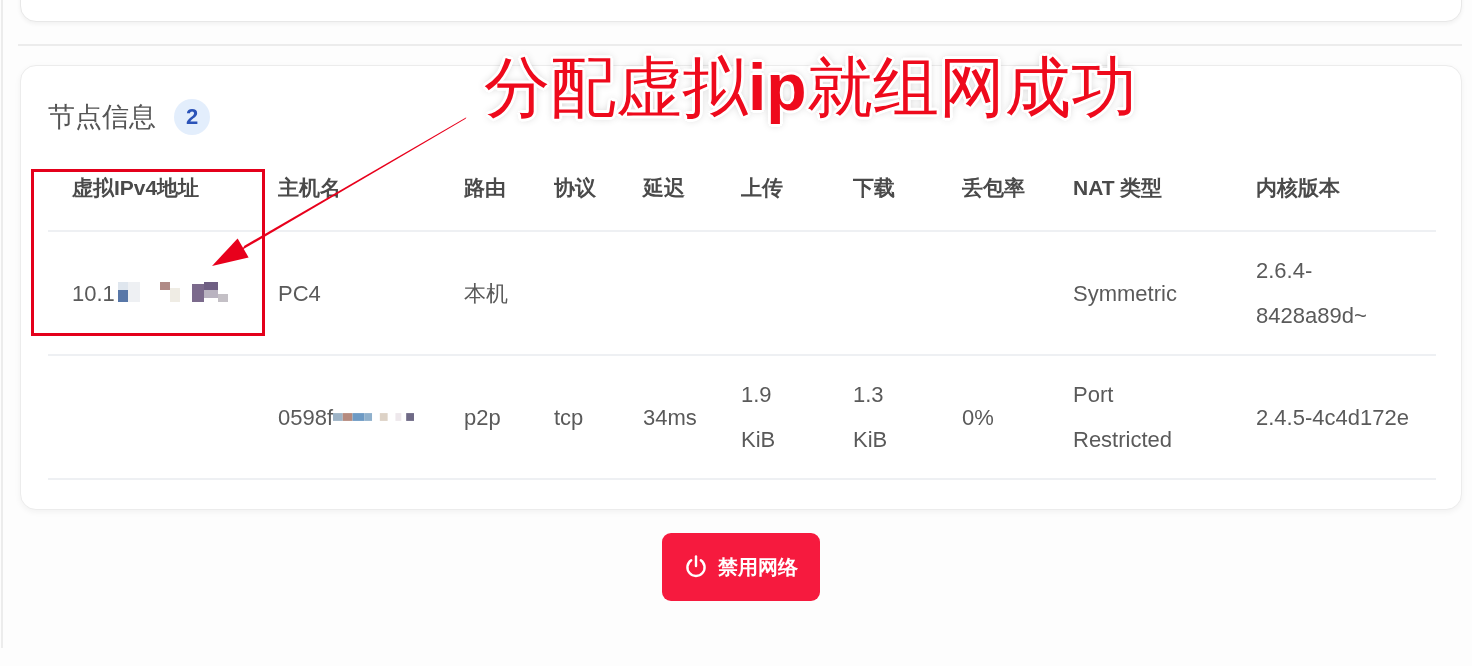 This screenshot has height=666, width=1472. I want to click on kernel-version-text: 2.4.5-4c4d172e, so click(1332, 417).